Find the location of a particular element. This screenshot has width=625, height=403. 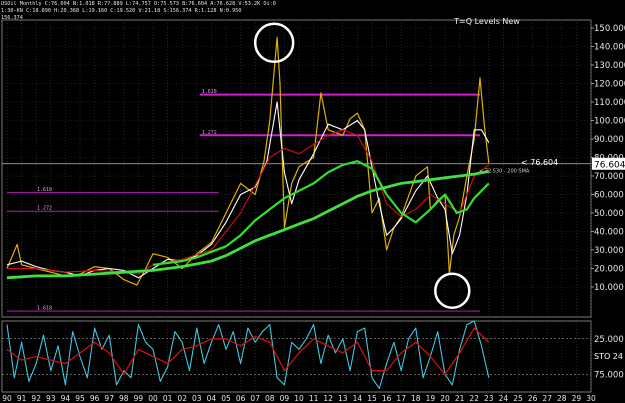

sto-level-label: 75.000 is located at coordinates (609, 375).